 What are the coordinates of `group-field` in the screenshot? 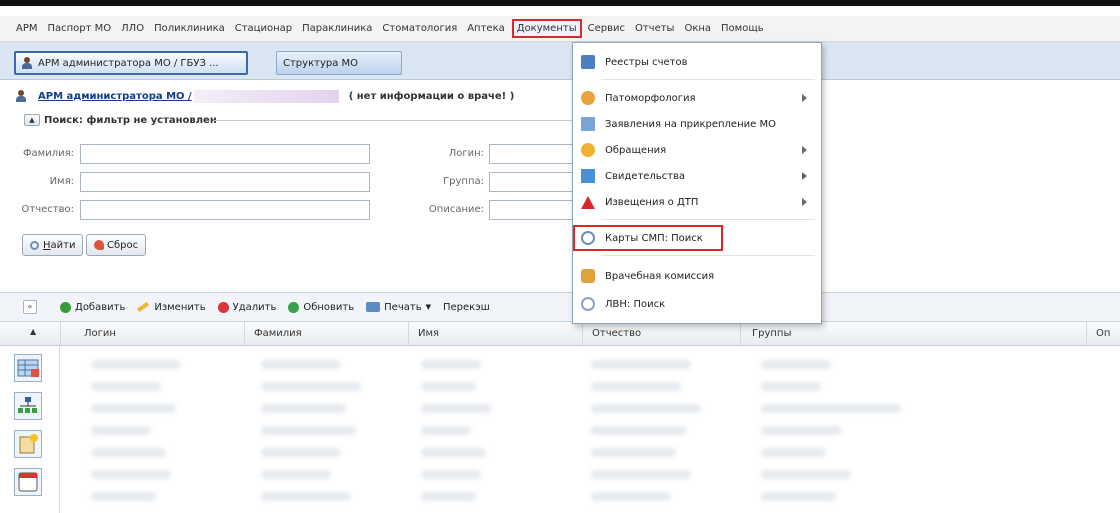 It's located at (536, 182).